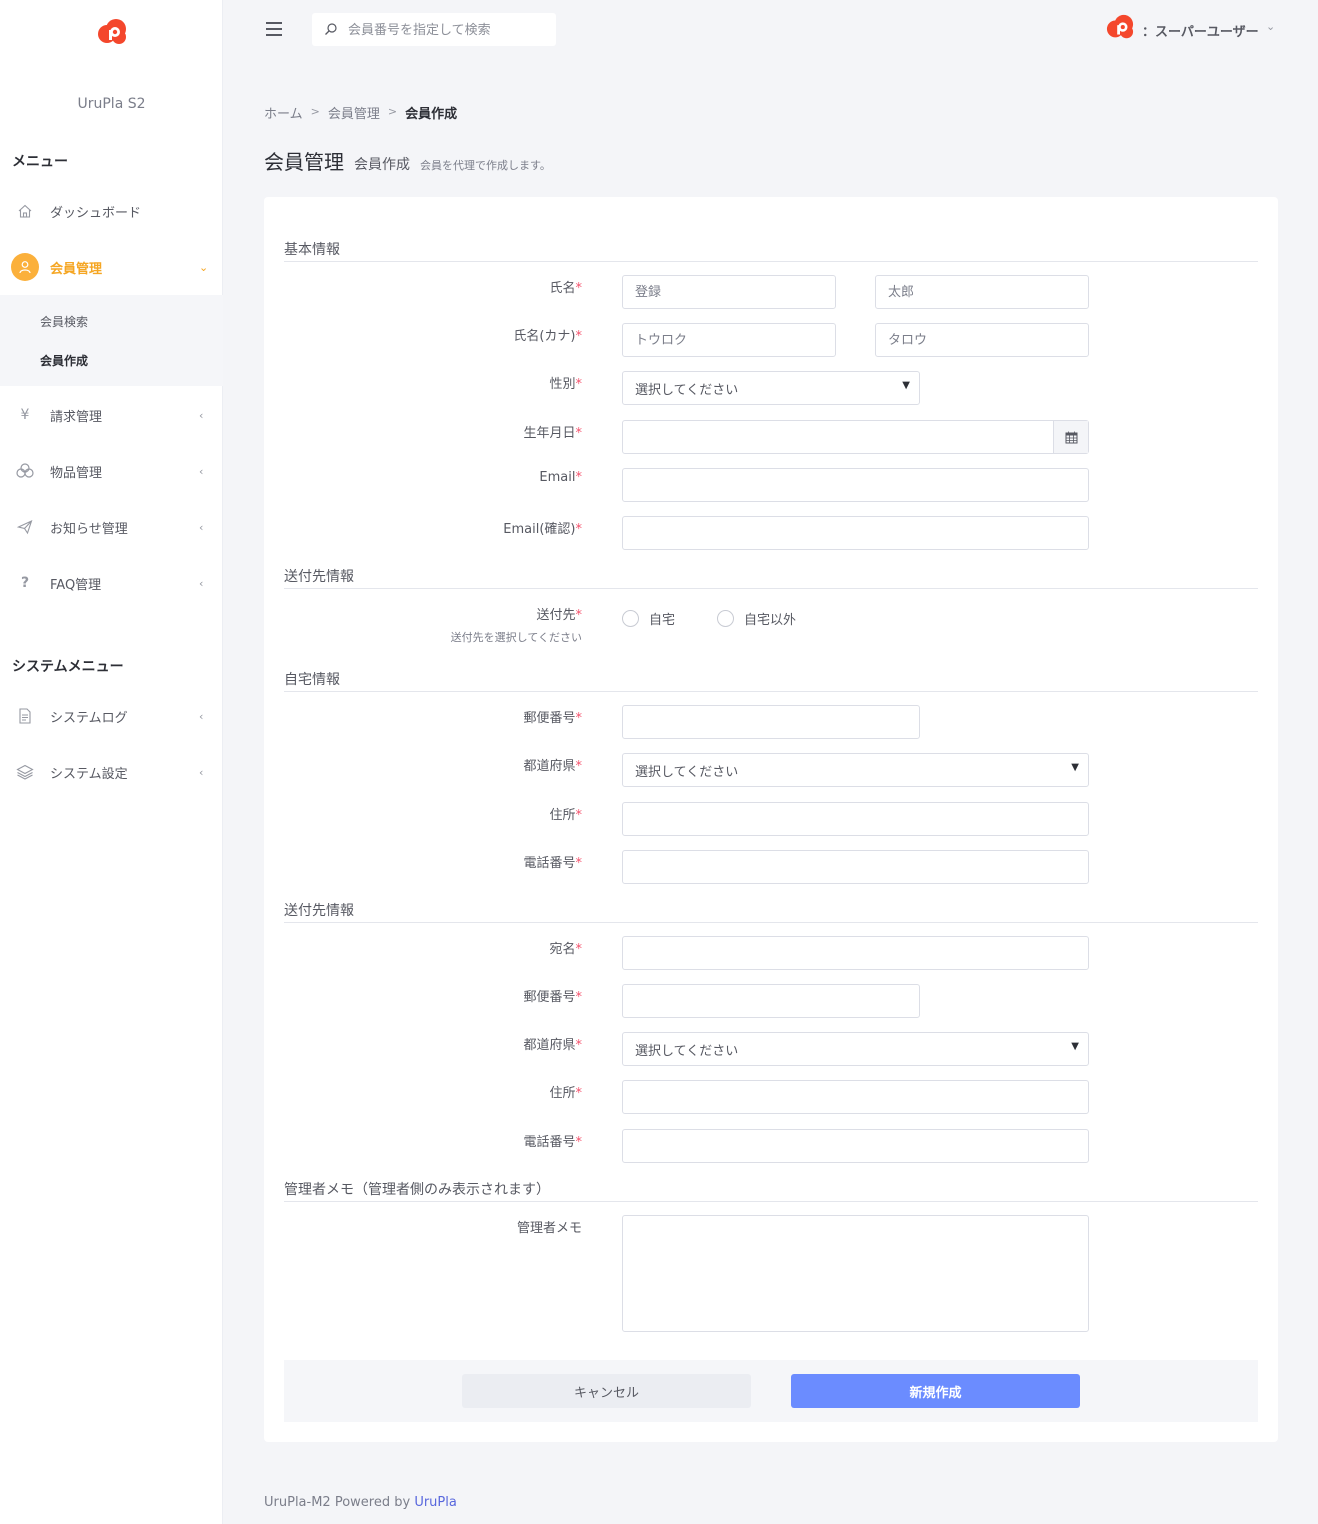  I want to click on admin-memo-textarea, so click(855, 1273).